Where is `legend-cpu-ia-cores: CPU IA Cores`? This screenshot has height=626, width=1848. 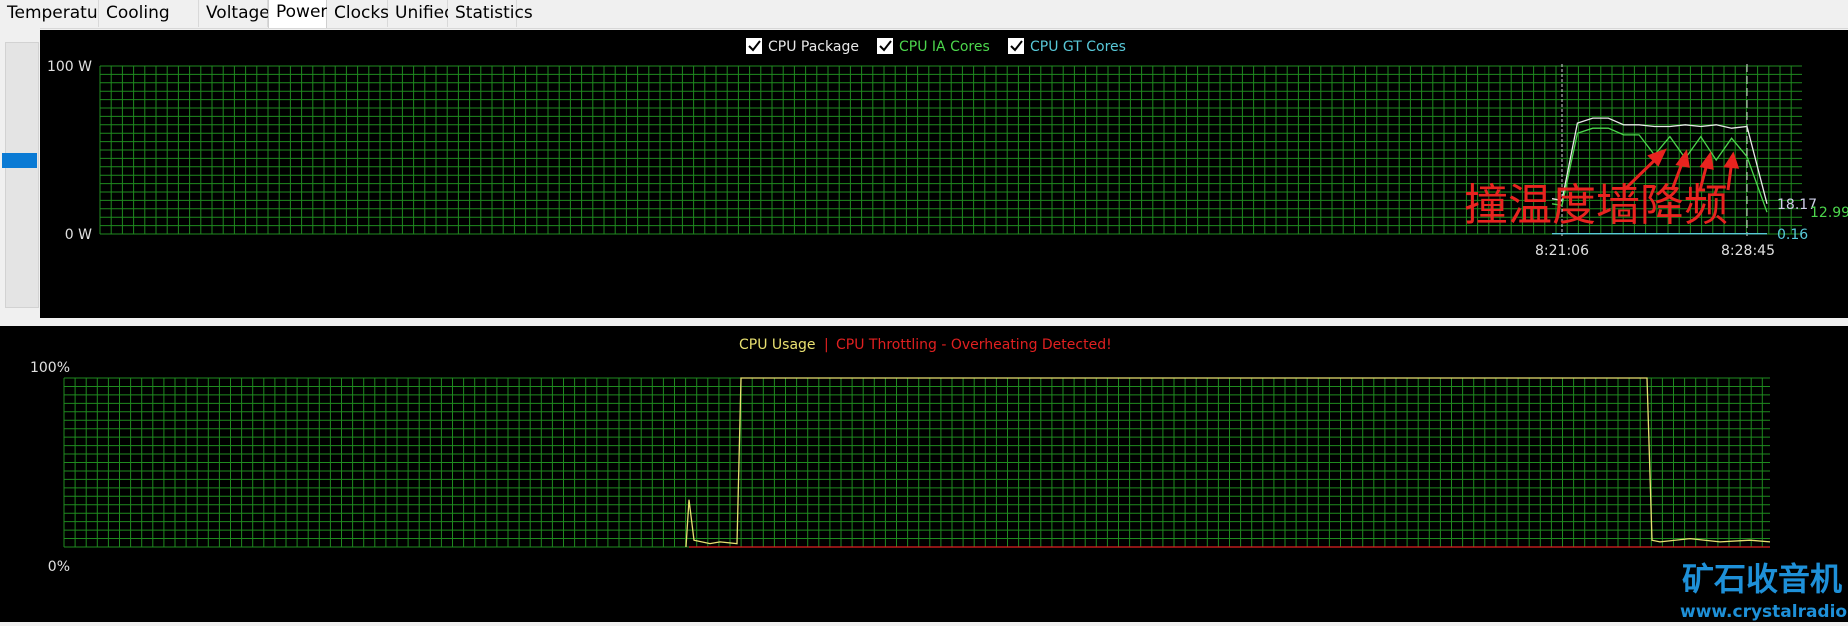
legend-cpu-ia-cores: CPU IA Cores is located at coordinates (933, 46).